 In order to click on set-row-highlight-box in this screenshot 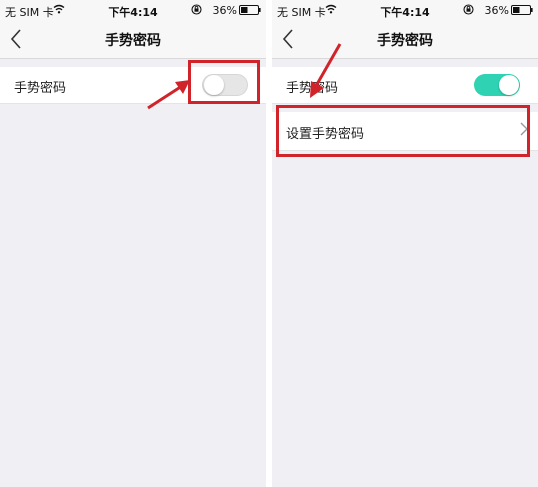, I will do `click(403, 131)`.